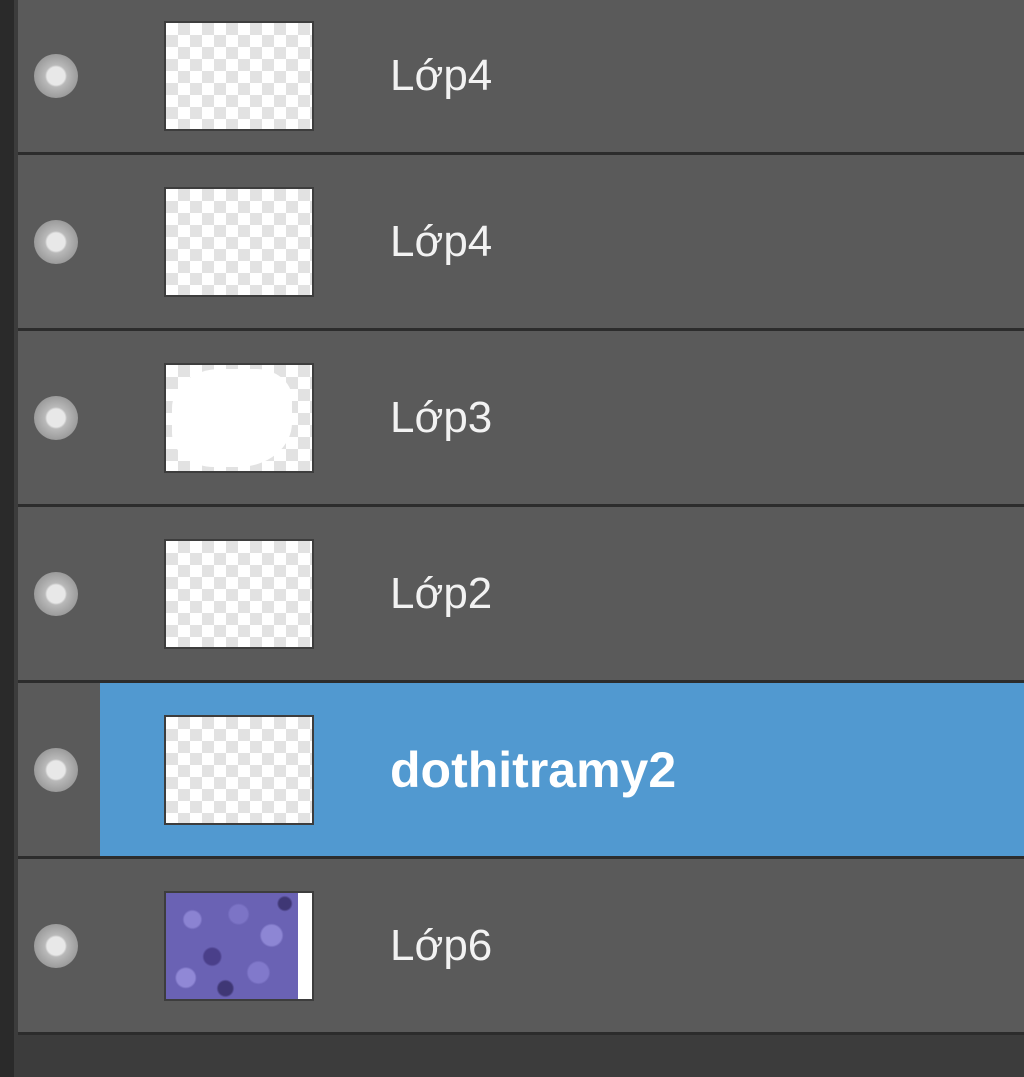  What do you see at coordinates (441, 945) in the screenshot?
I see `layer-name: Lớp6` at bounding box center [441, 945].